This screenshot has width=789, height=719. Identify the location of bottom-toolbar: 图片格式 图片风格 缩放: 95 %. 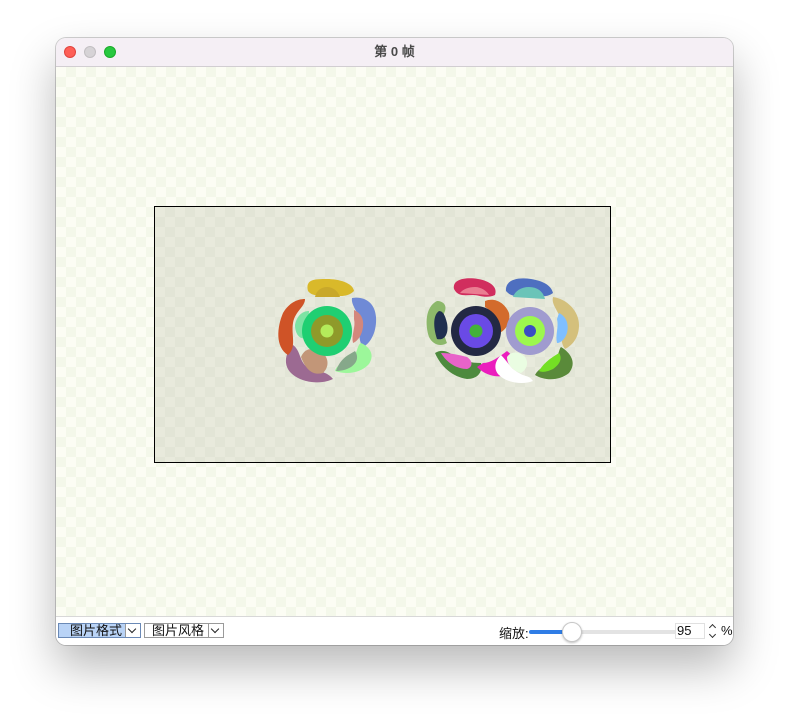
(394, 630).